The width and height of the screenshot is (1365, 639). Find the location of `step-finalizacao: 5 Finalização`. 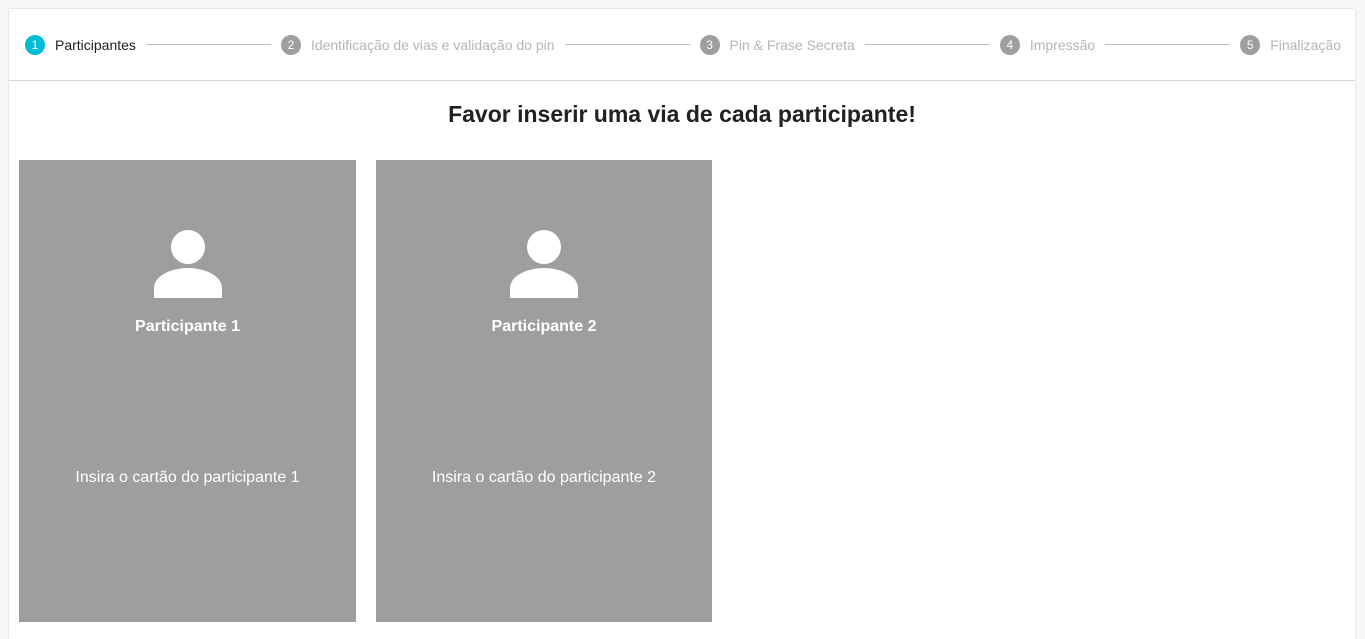

step-finalizacao: 5 Finalização is located at coordinates (1291, 44).